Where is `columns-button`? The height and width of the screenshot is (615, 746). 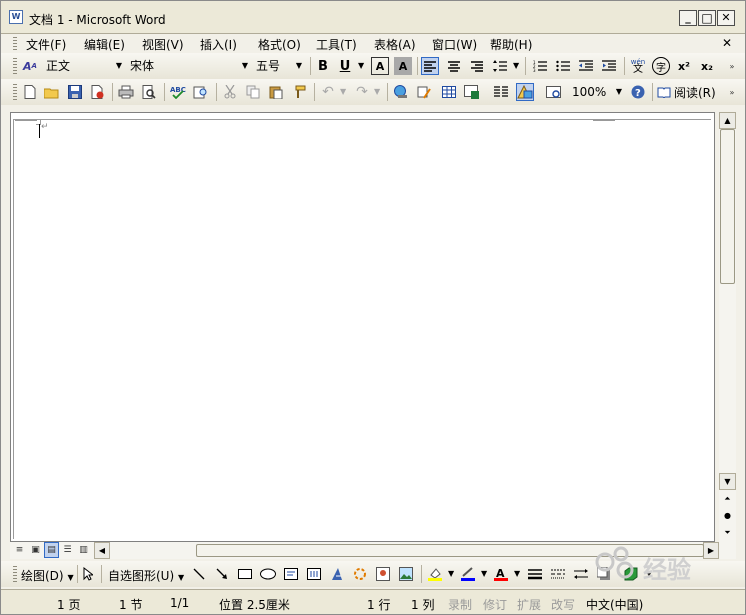 columns-button is located at coordinates (501, 92).